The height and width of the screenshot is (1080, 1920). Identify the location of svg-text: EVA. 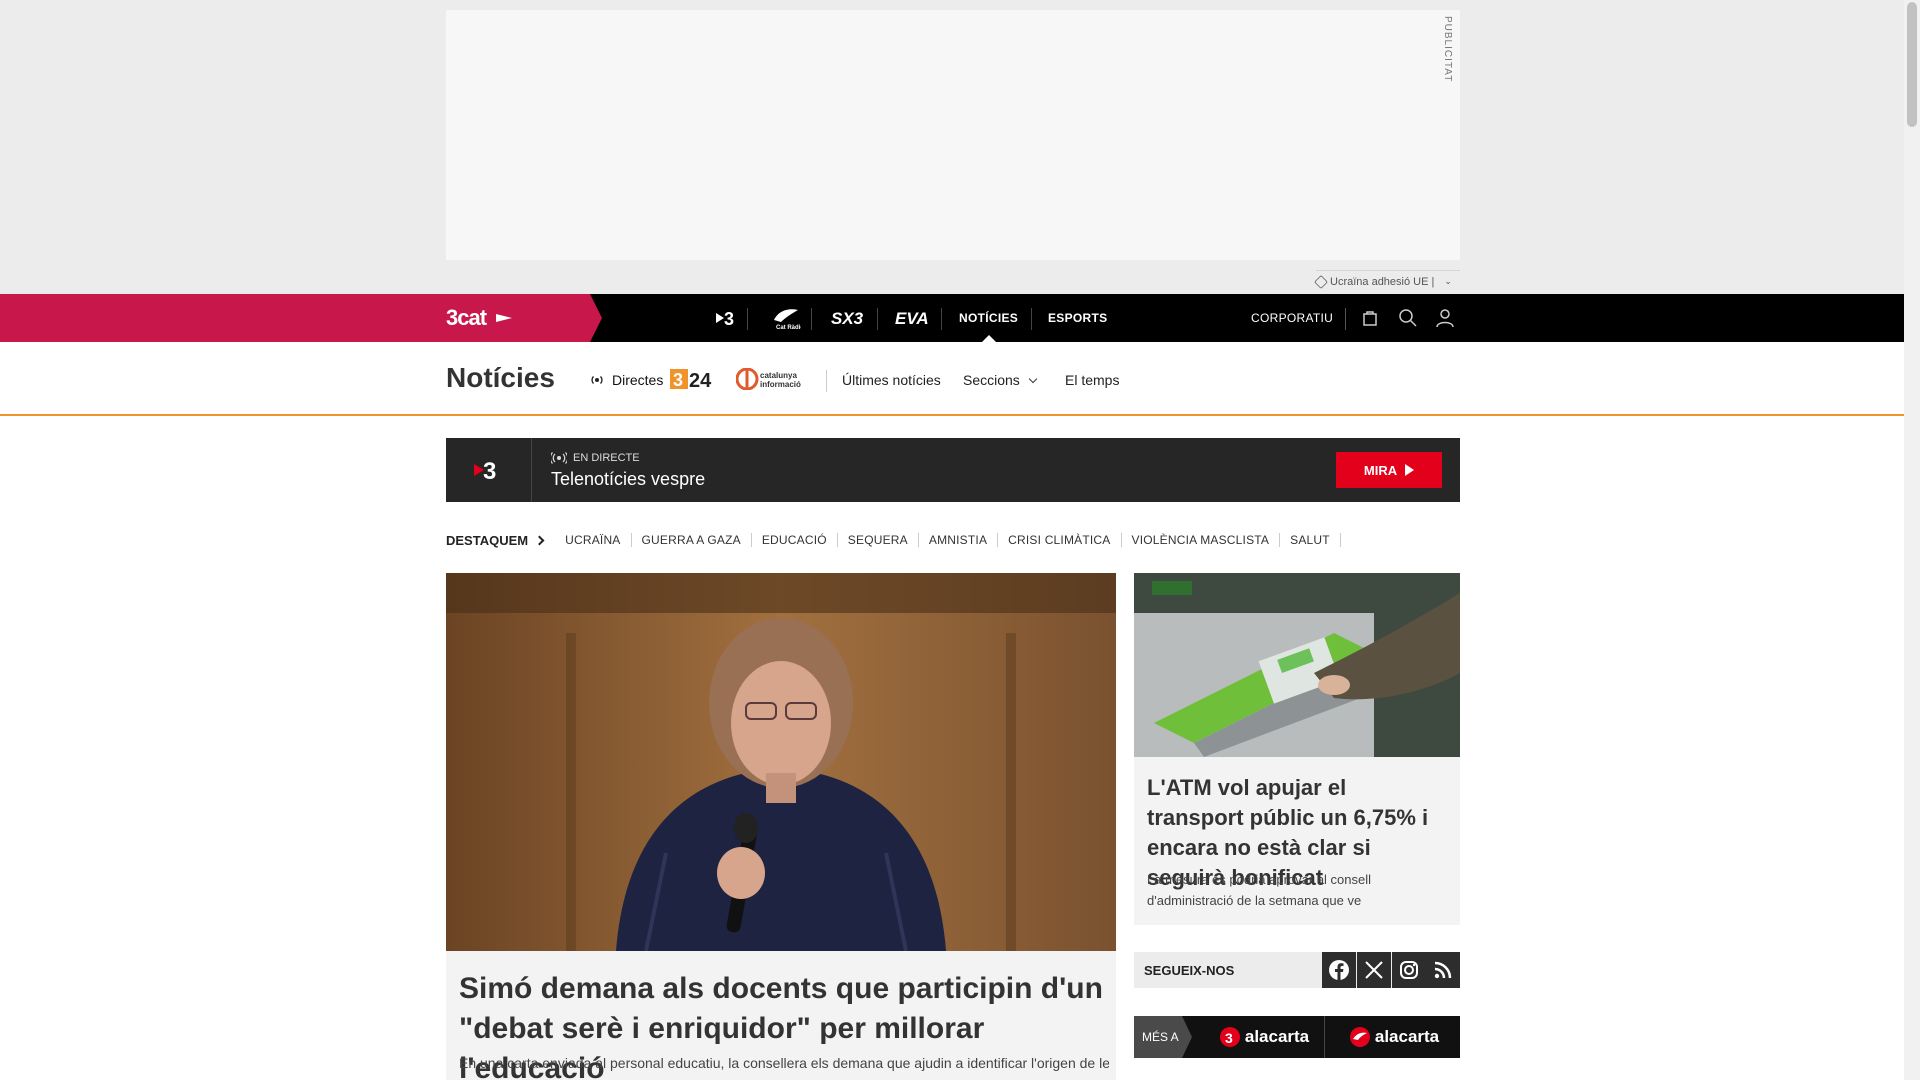
(912, 318).